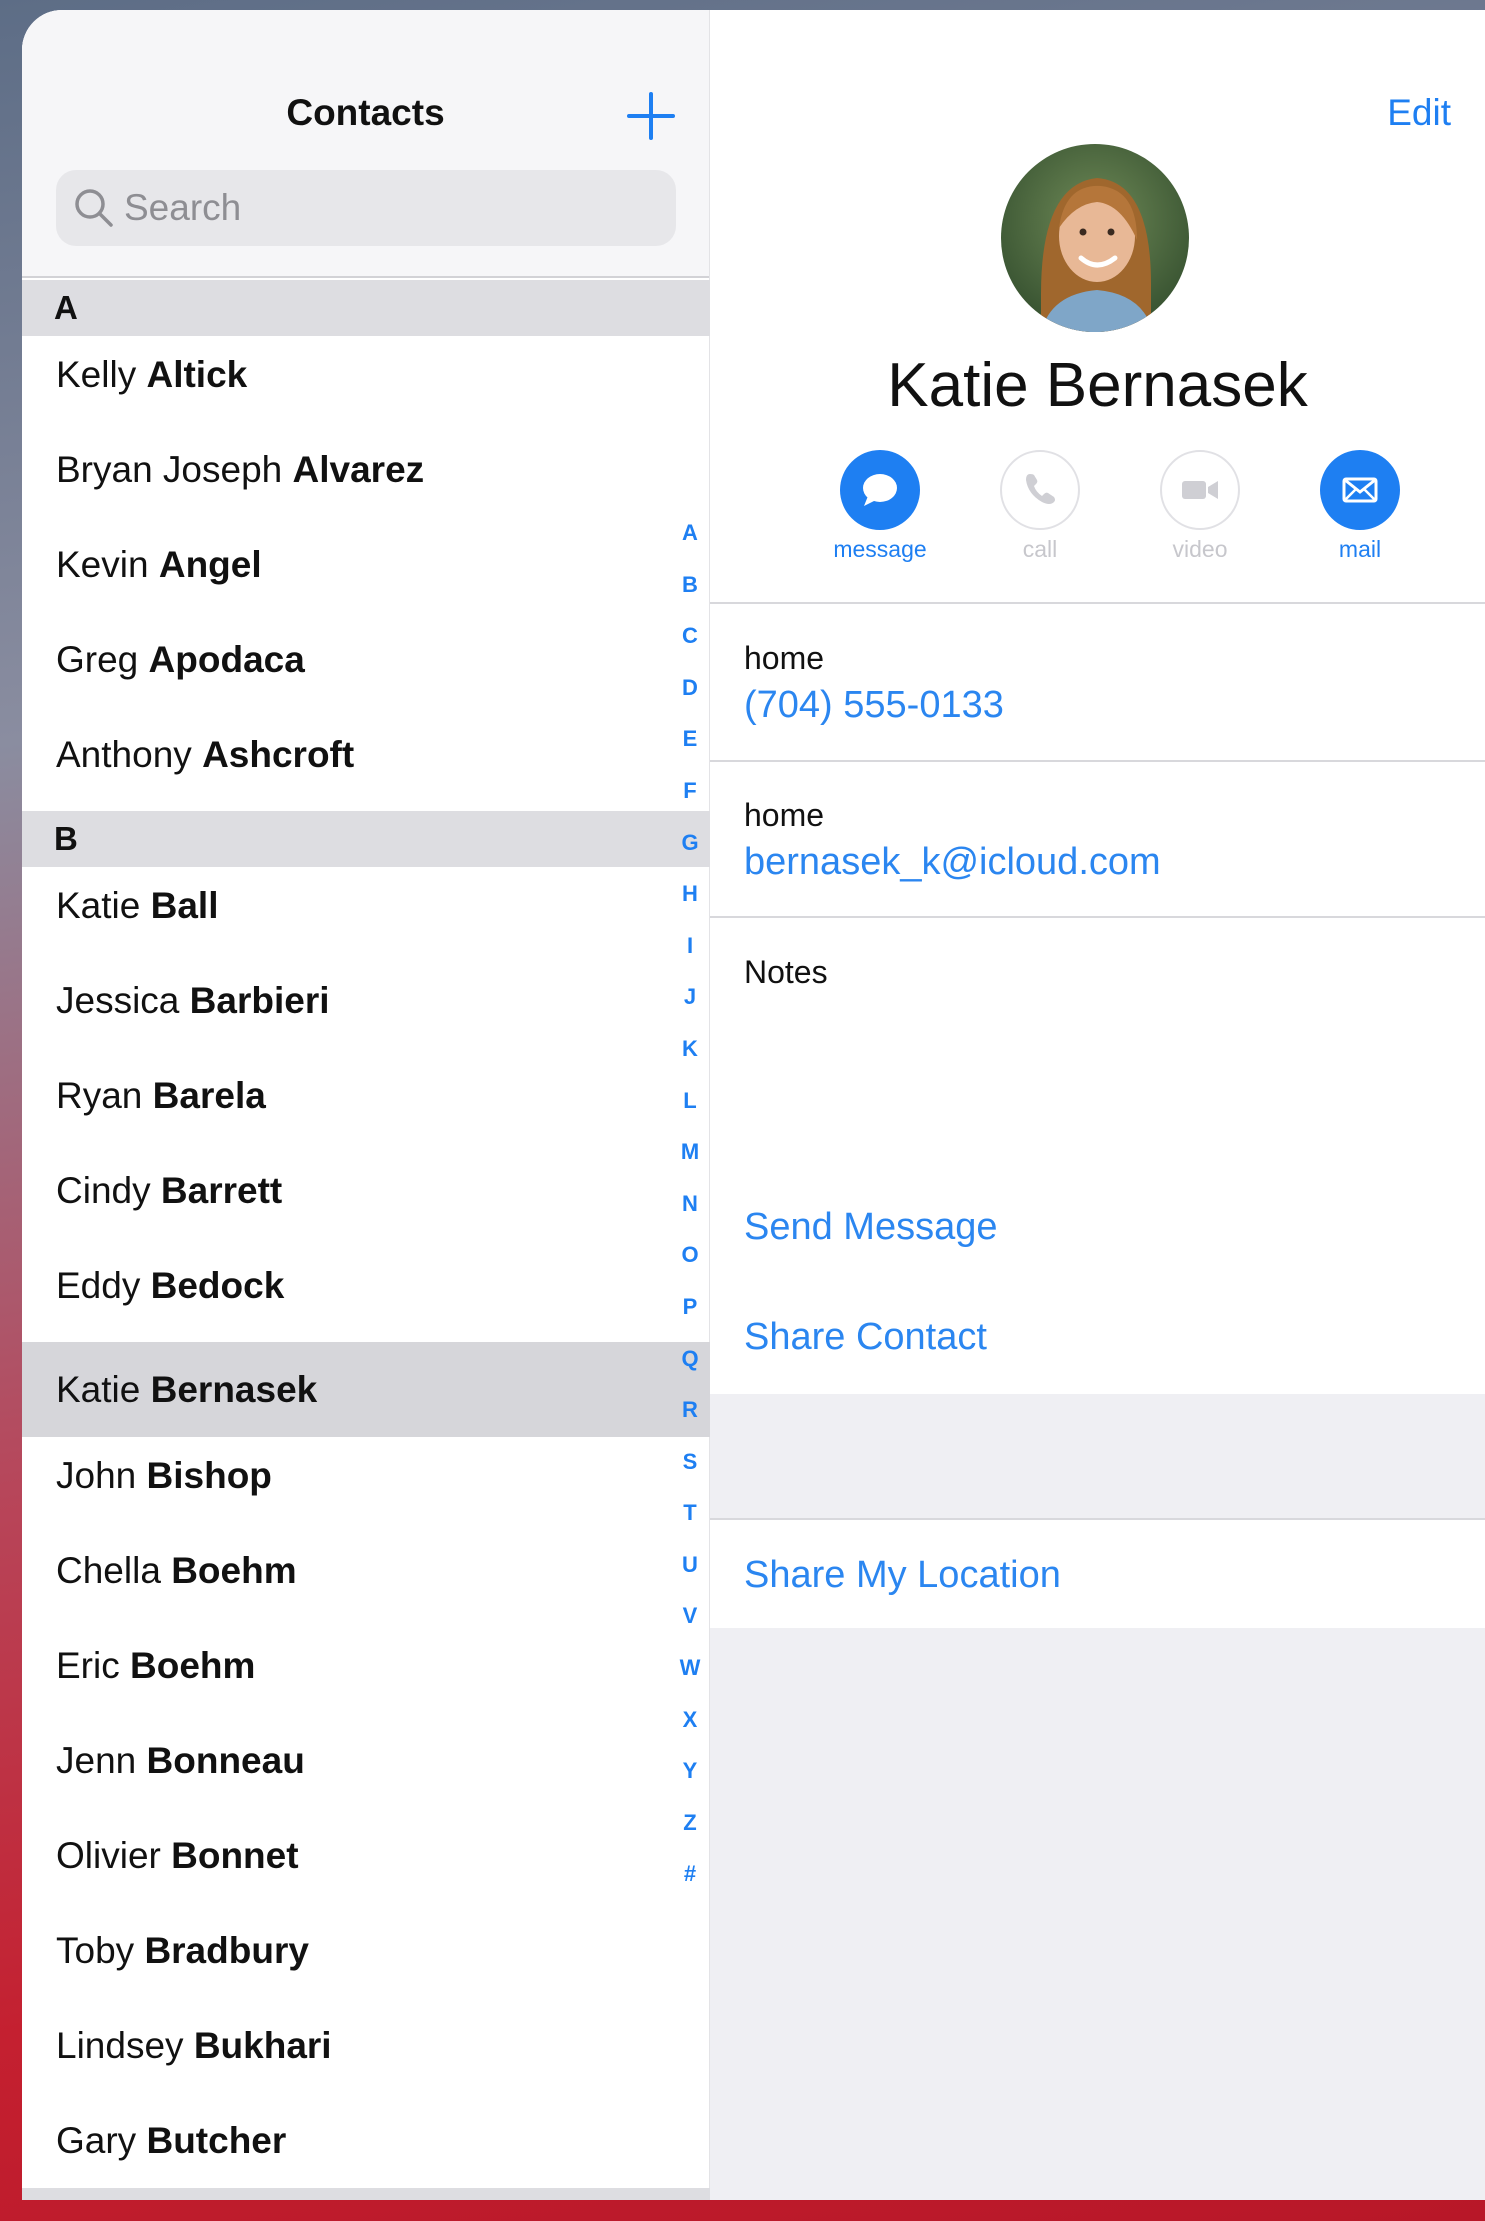 This screenshot has width=1485, height=2221. Describe the element at coordinates (690, 1473) in the screenshot. I see `index-letter: S` at that location.